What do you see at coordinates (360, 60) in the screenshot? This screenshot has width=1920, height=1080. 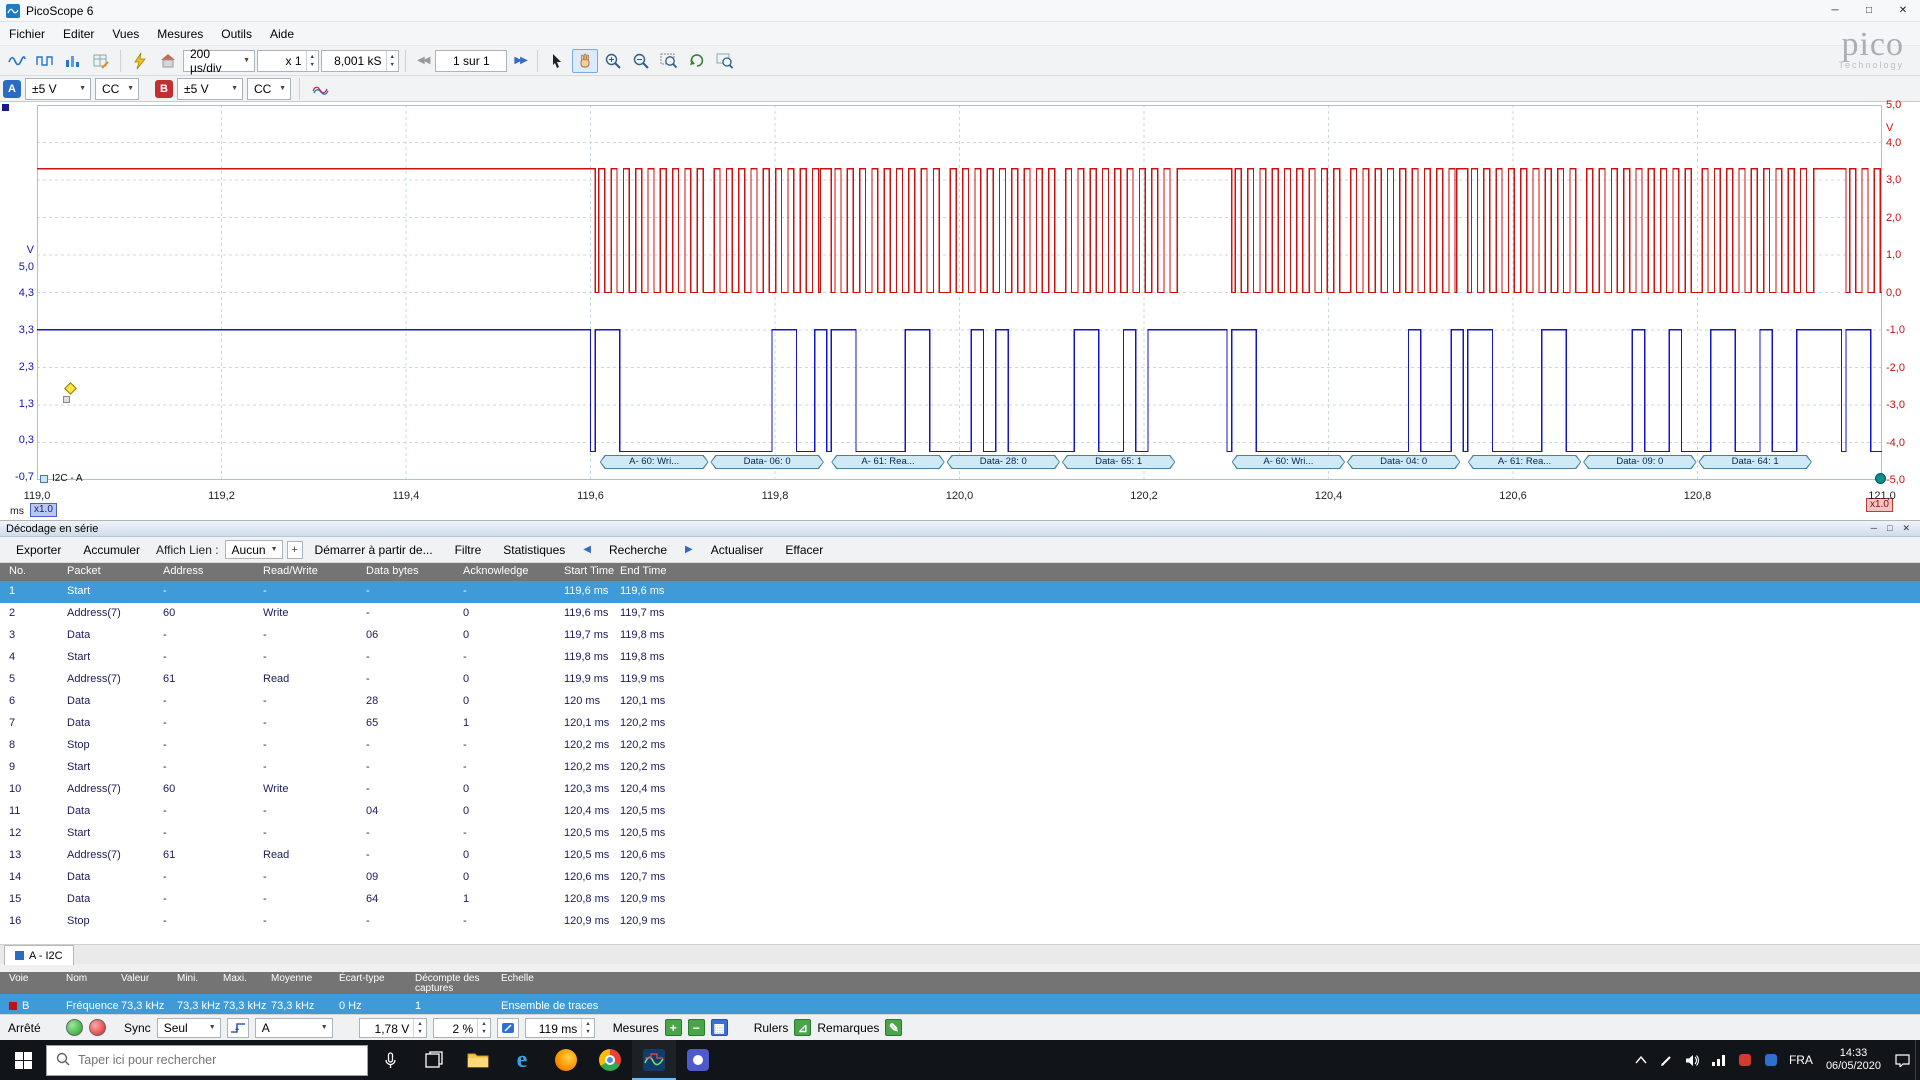 I see `sample-count-spinner: 8,001 kS ▲ ▼` at bounding box center [360, 60].